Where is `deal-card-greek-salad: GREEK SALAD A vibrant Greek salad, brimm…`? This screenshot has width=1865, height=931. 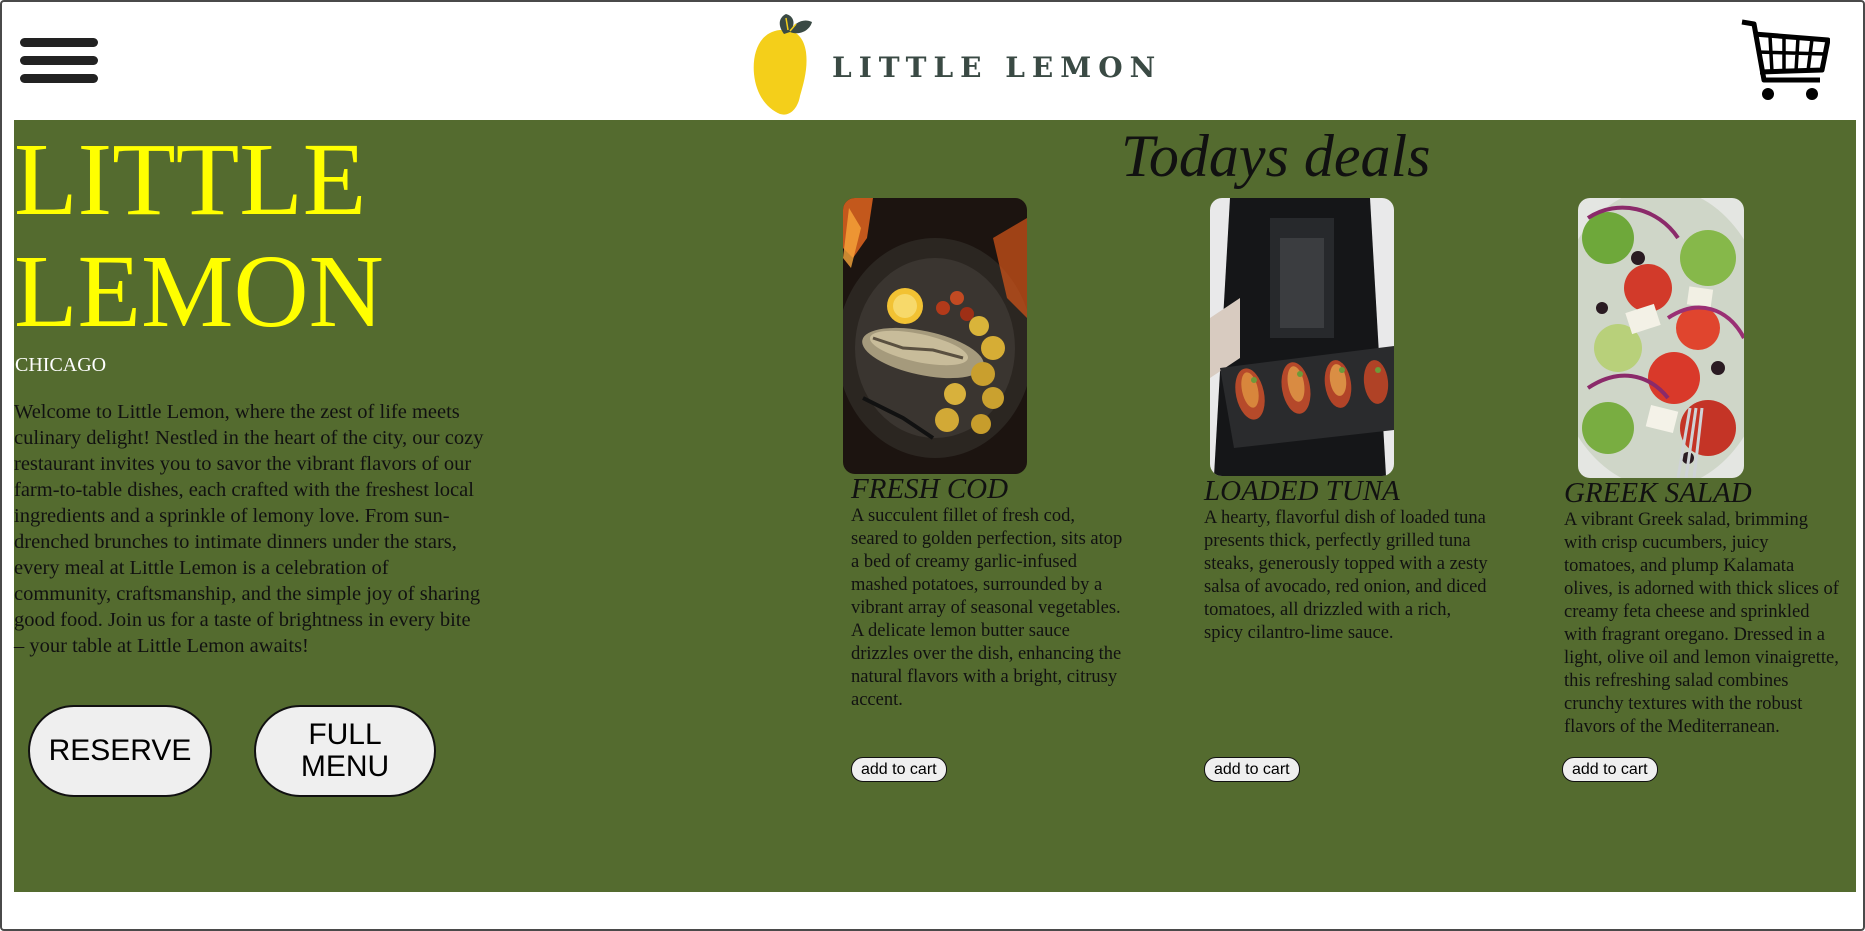 deal-card-greek-salad: GREEK SALAD A vibrant Greek salad, brimm… is located at coordinates (1711, 468).